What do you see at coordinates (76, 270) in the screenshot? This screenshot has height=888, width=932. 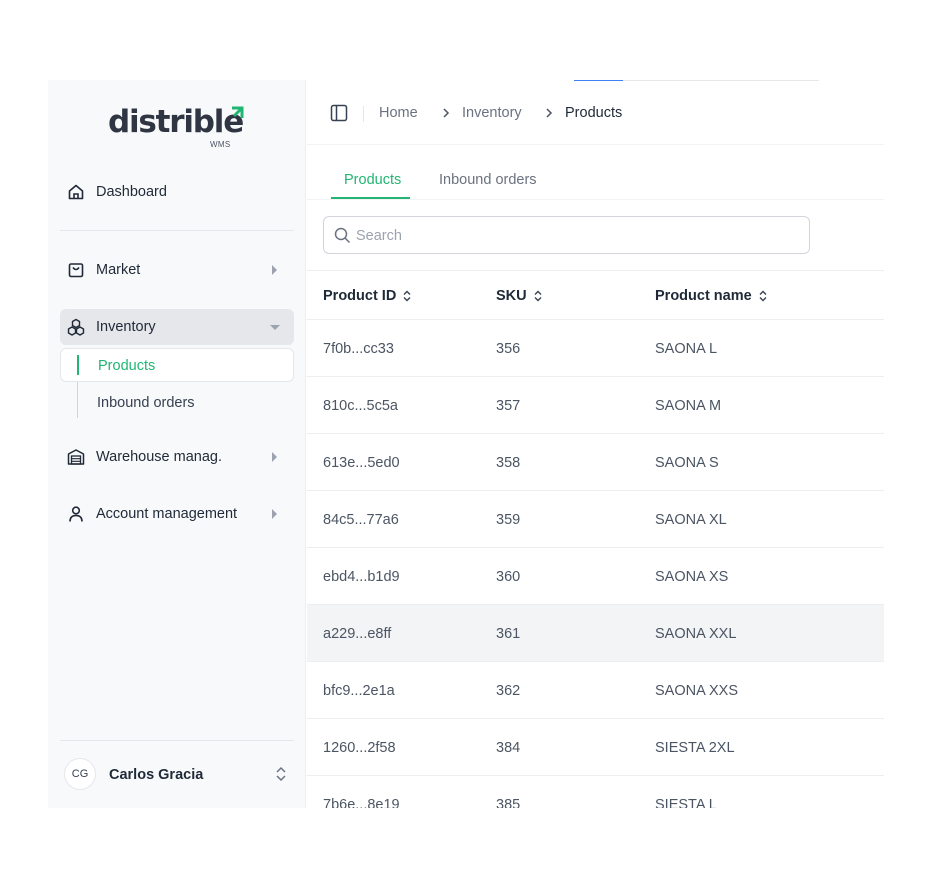 I see `shopping-bag-icon` at bounding box center [76, 270].